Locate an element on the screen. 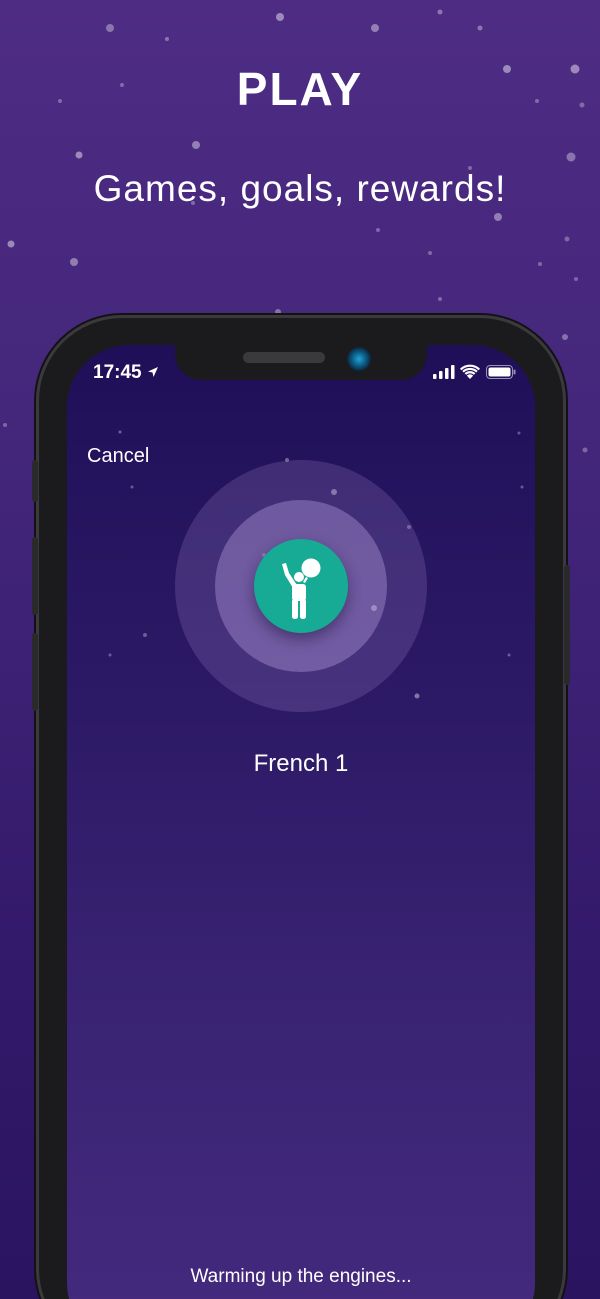  course-name: French 1 is located at coordinates (301, 763).